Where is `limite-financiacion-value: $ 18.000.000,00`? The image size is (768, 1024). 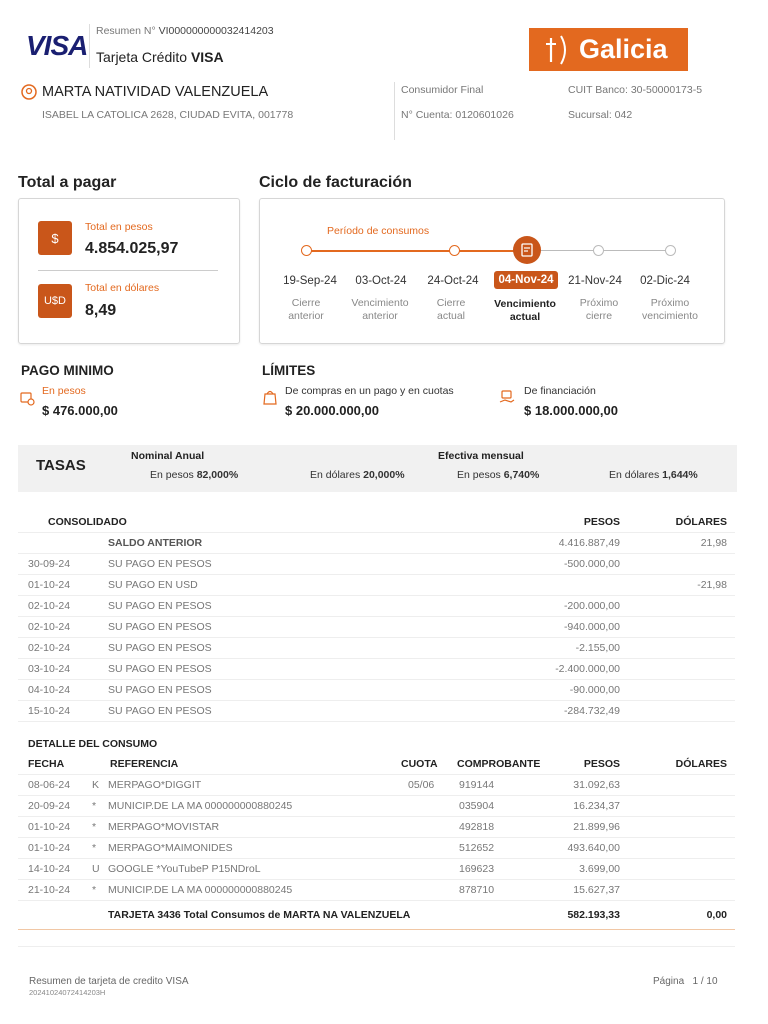 limite-financiacion-value: $ 18.000.000,00 is located at coordinates (571, 410).